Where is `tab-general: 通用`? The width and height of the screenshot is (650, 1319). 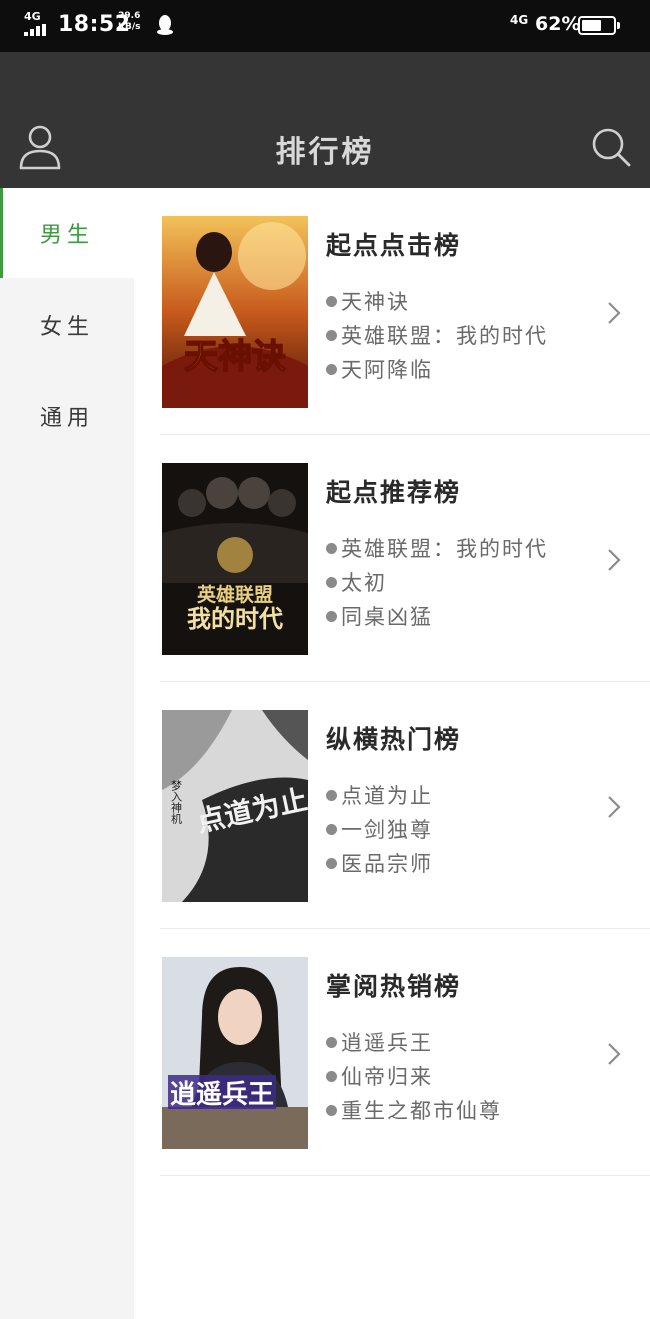 tab-general: 通用 is located at coordinates (67, 416).